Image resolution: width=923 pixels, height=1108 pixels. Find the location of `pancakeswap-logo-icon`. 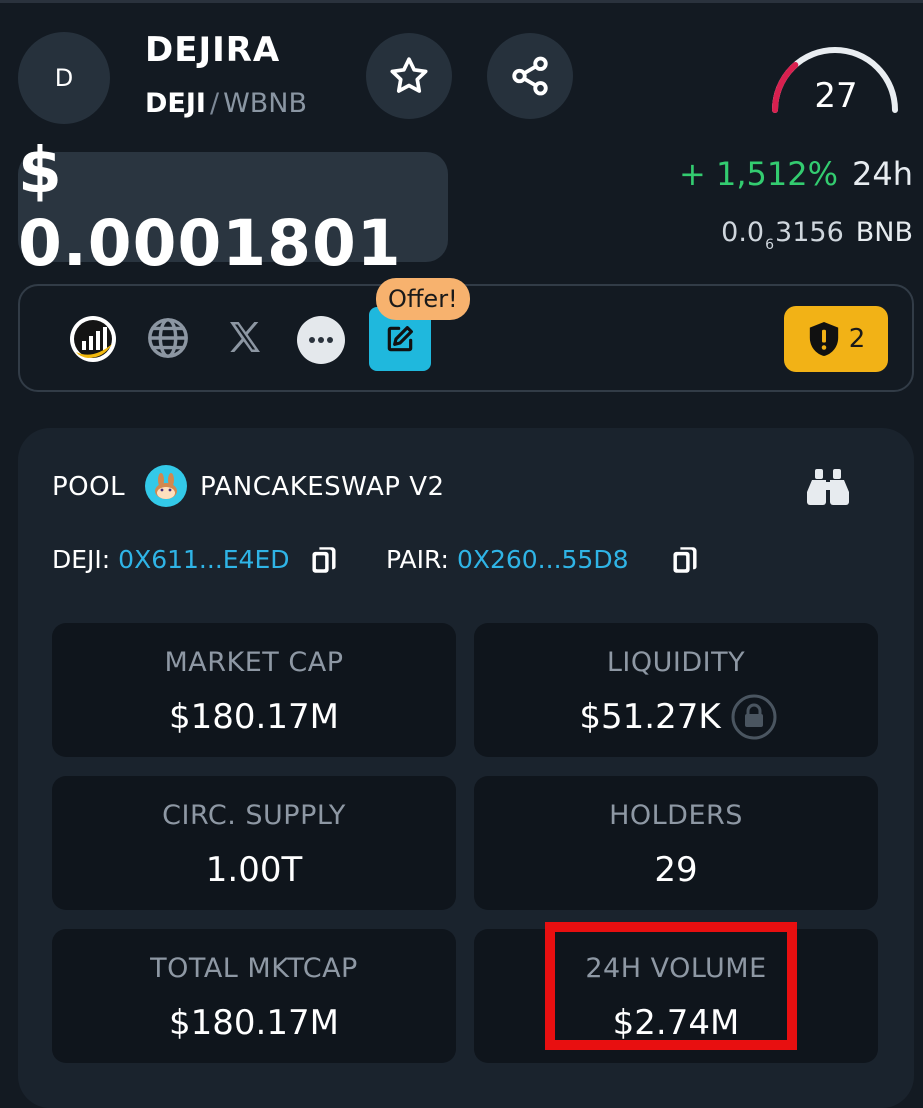

pancakeswap-logo-icon is located at coordinates (166, 486).